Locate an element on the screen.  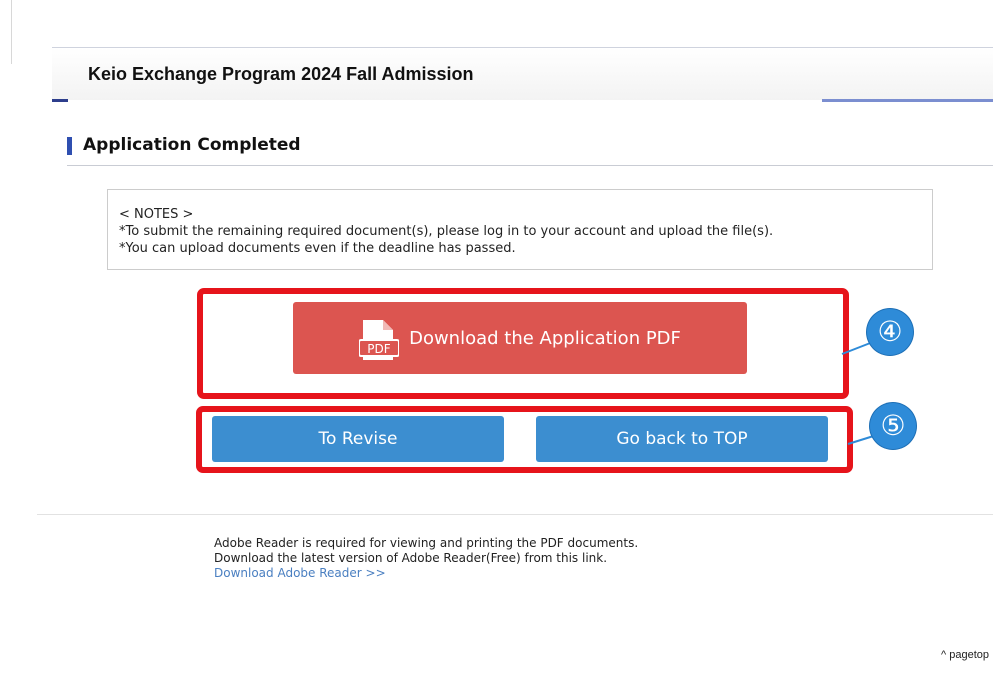
badge-4-label: ④ is located at coordinates (890, 331).